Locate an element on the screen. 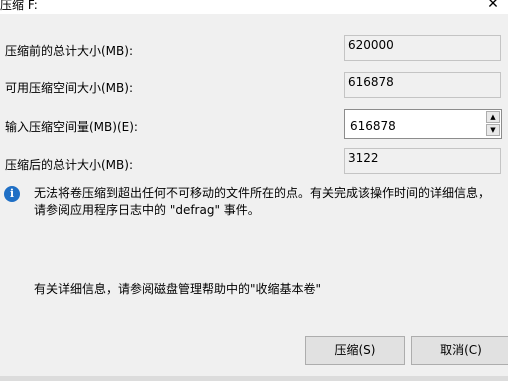 The width and height of the screenshot is (508, 381). window-title: 压缩 F: is located at coordinates (19, 6).